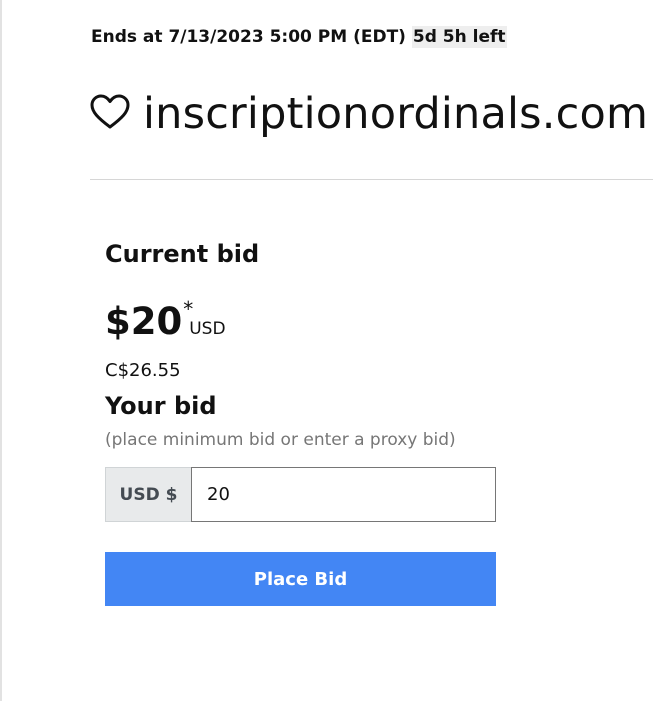 The height and width of the screenshot is (701, 653). I want to click on your-bid-label: Your bid, so click(161, 406).